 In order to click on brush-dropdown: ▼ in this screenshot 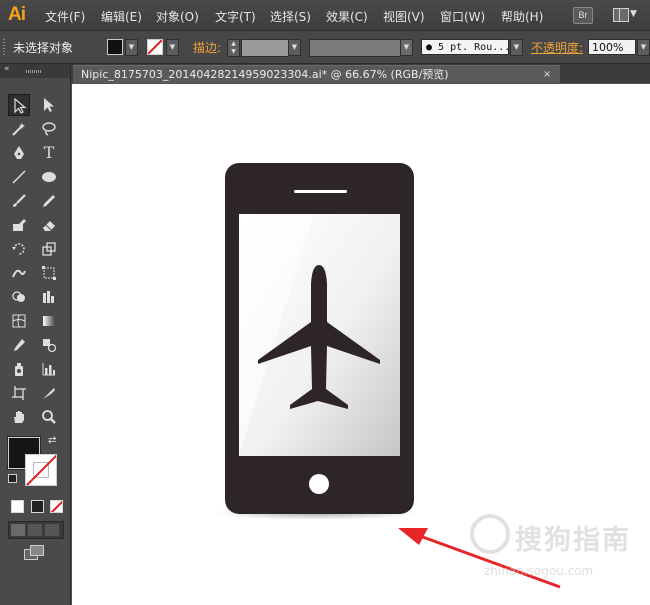, I will do `click(516, 47)`.